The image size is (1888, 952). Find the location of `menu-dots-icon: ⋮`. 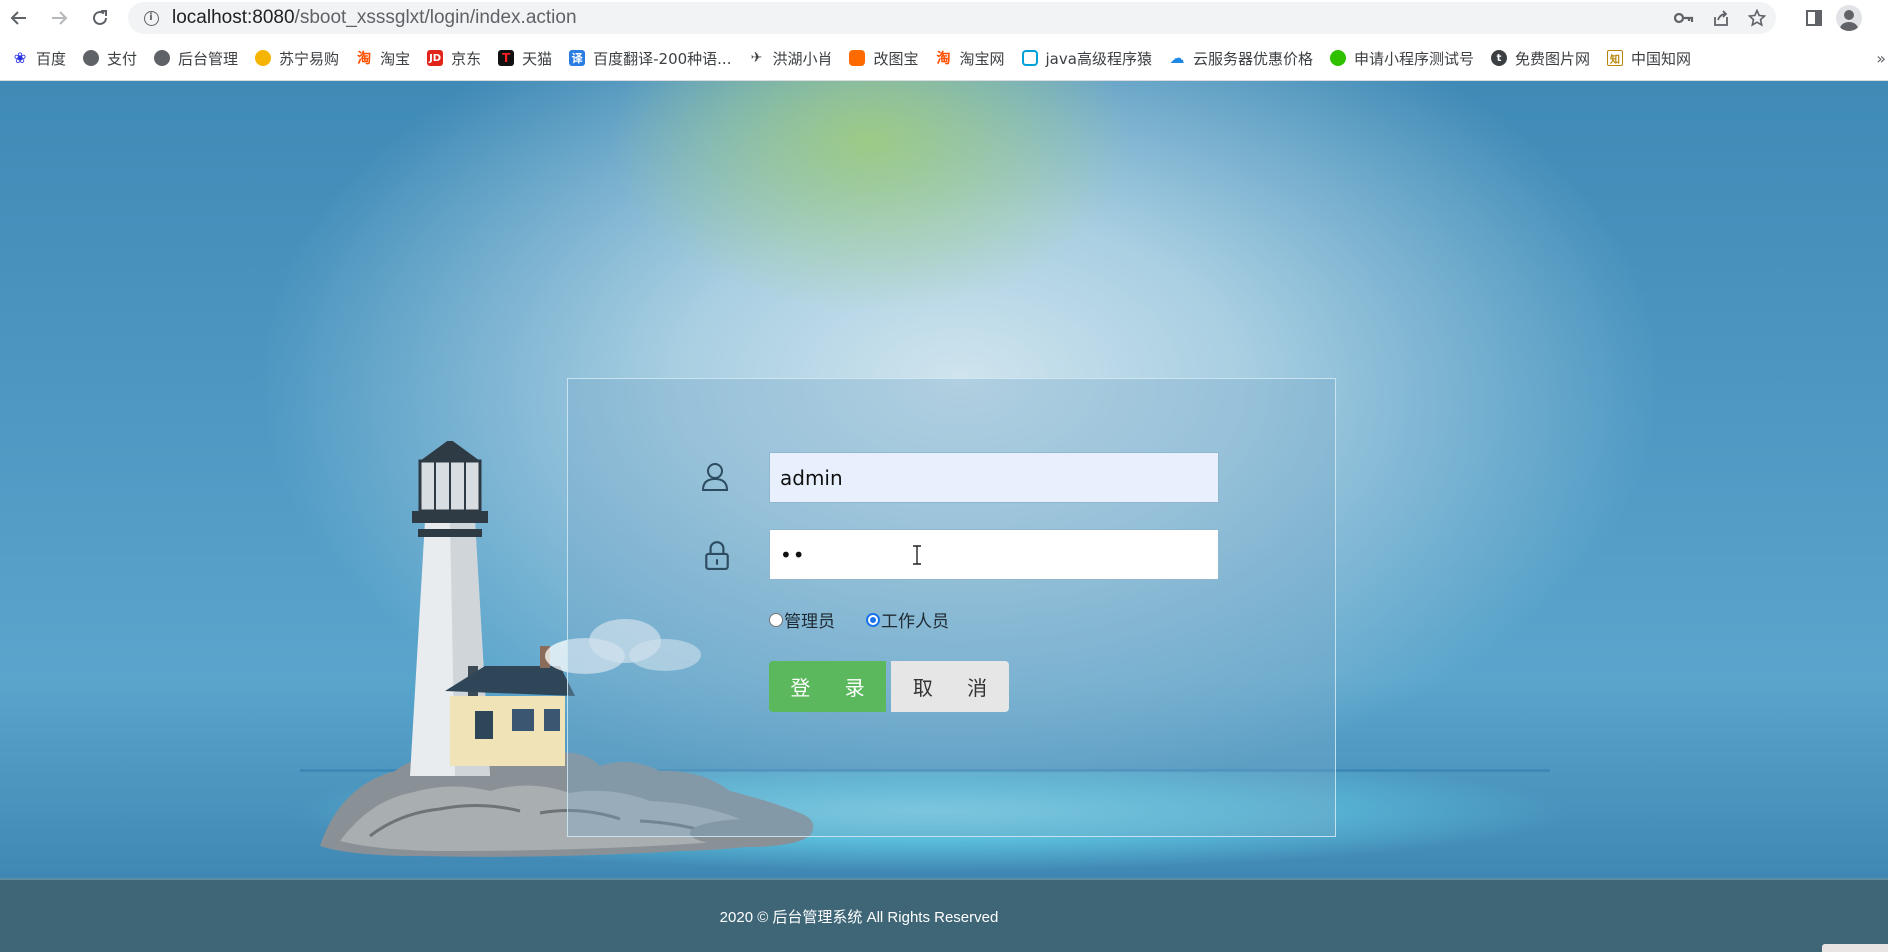

menu-dots-icon: ⋮ is located at coordinates (1880, 18).